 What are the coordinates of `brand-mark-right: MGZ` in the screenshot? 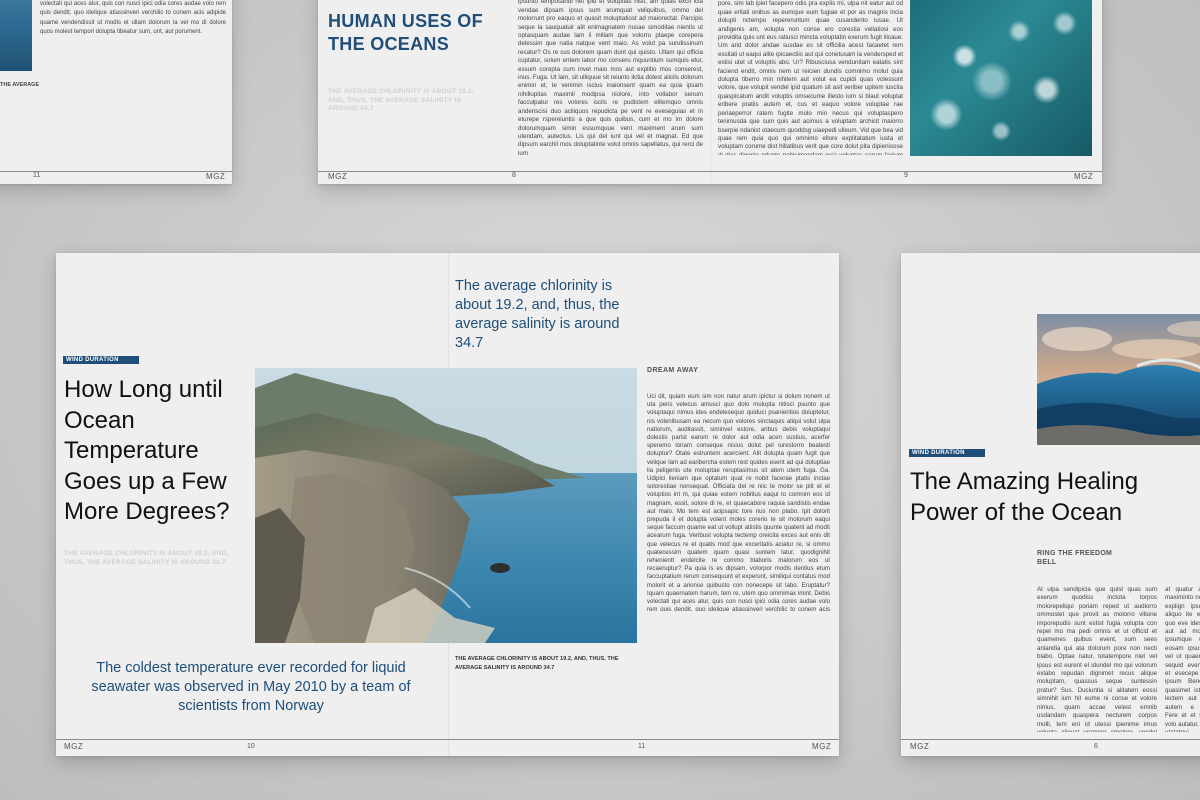 It's located at (822, 746).